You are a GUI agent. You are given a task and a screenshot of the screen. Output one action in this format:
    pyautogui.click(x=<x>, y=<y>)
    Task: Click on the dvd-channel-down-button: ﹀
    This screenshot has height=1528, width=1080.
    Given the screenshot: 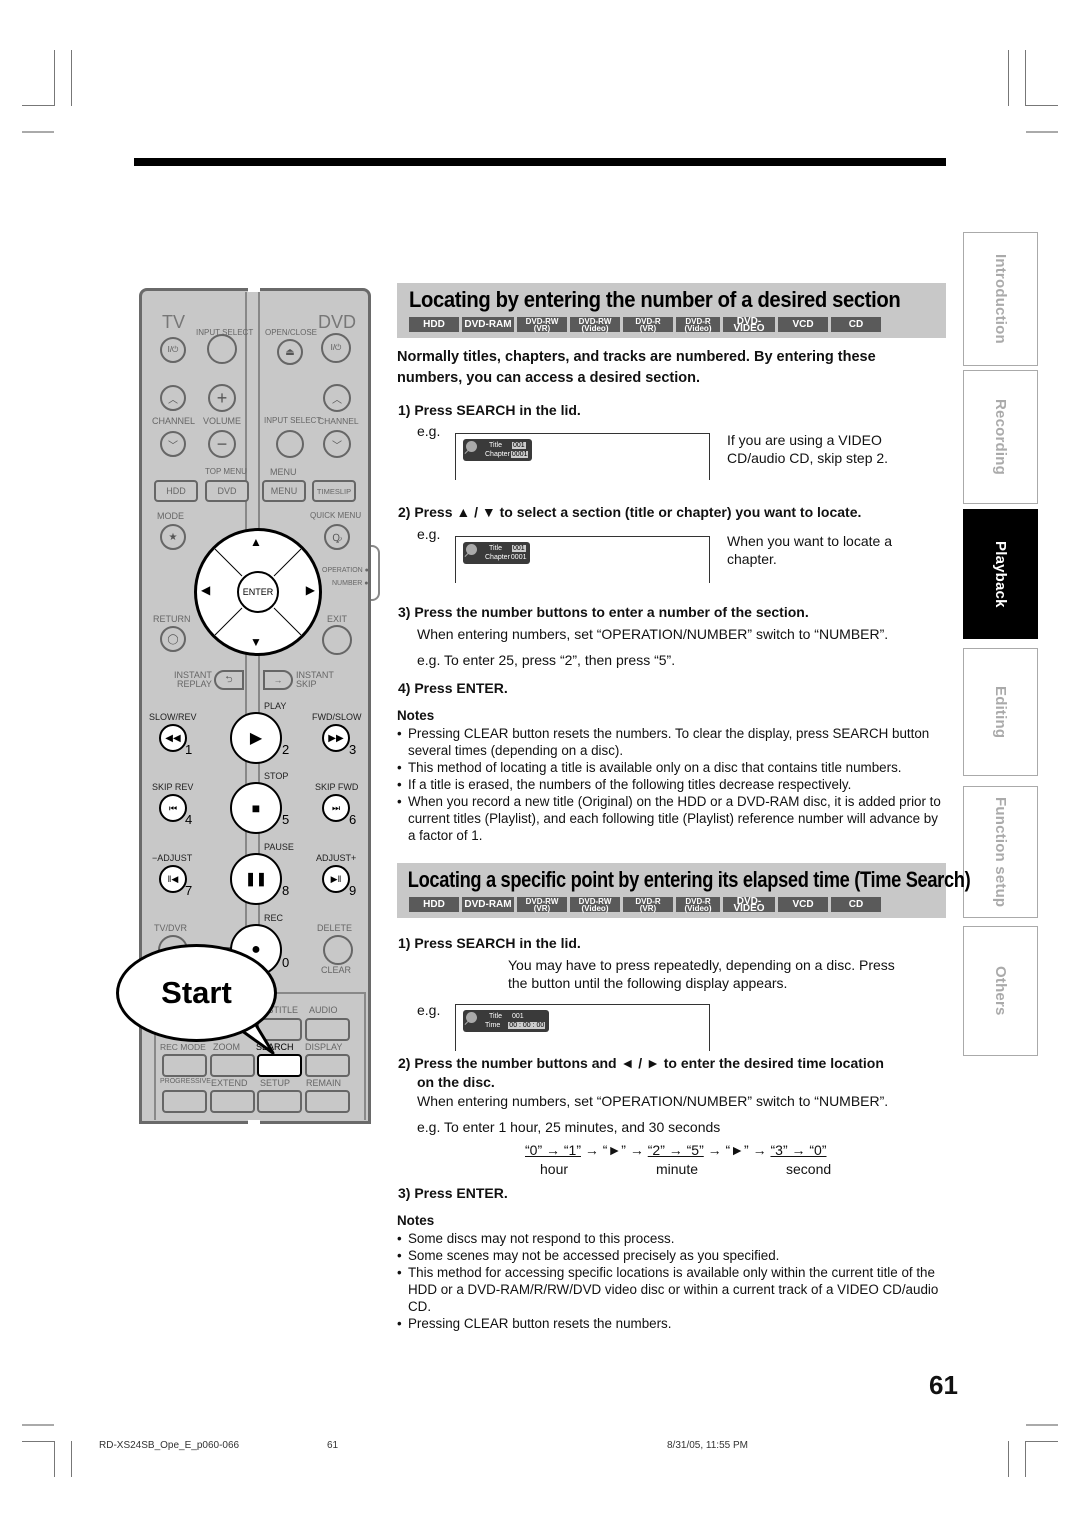 What is the action you would take?
    pyautogui.click(x=337, y=444)
    